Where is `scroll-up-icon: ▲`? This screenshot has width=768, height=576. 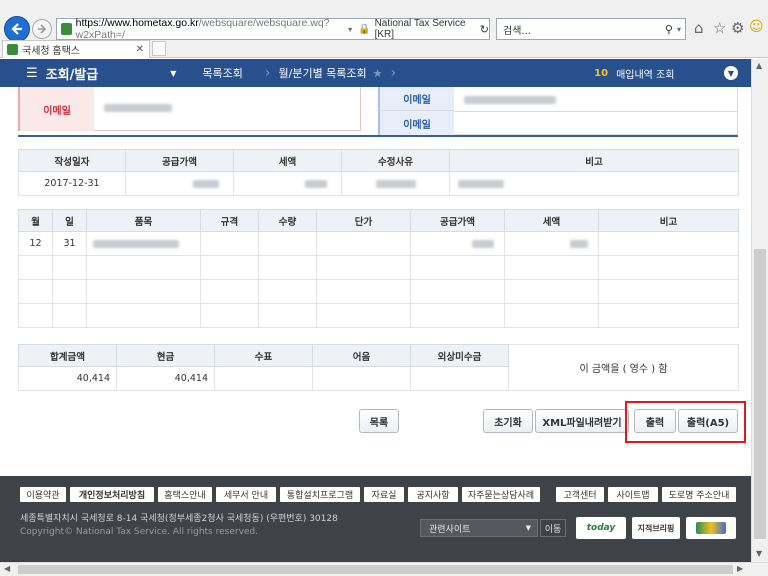 scroll-up-icon: ▲ is located at coordinates (759, 65).